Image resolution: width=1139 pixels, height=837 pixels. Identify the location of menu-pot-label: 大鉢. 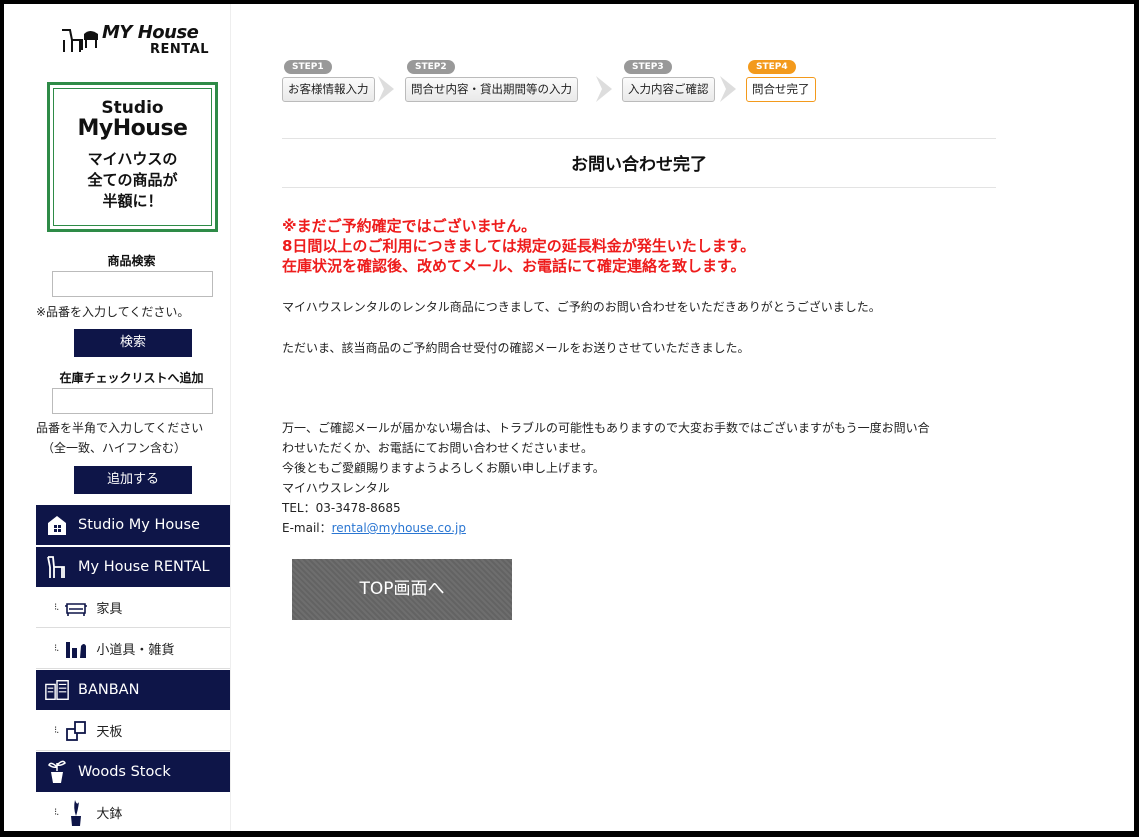
(109, 814).